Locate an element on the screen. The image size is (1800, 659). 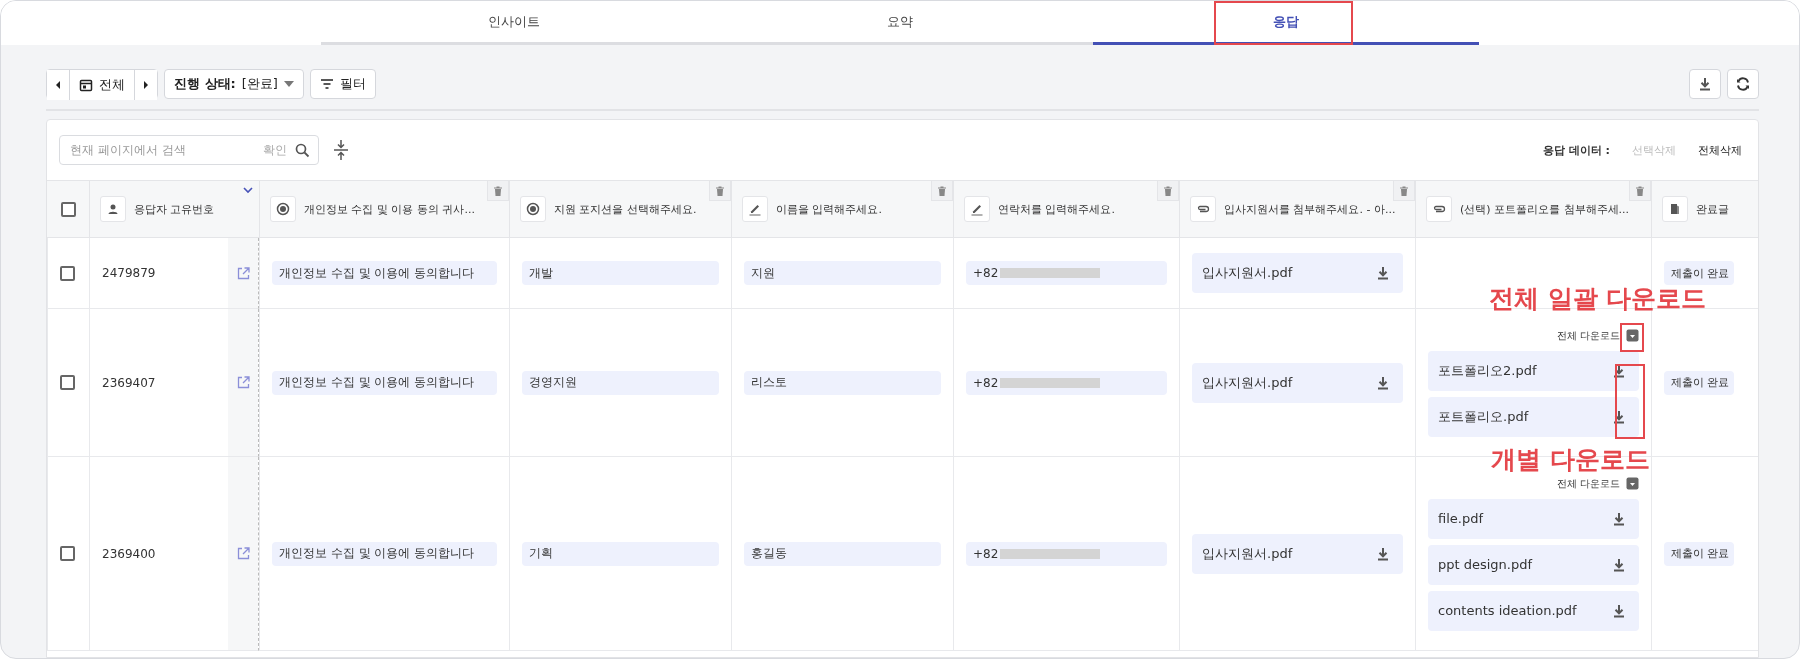
response-data-label: 응답 데이터 : is located at coordinates (1576, 150).